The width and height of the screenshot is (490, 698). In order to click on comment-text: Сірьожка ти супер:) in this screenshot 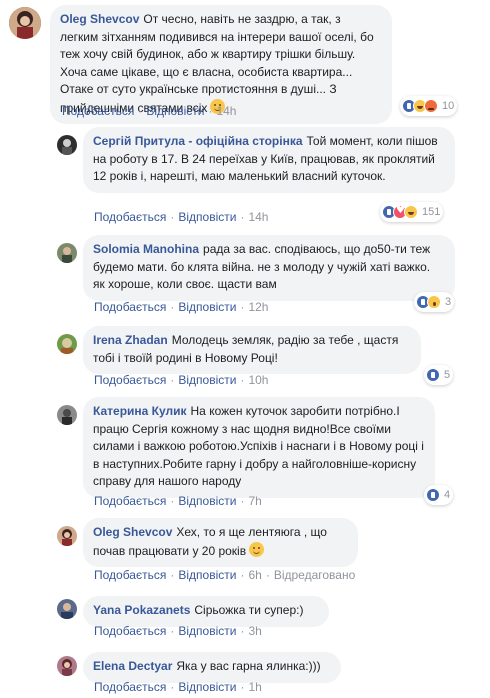, I will do `click(249, 610)`.